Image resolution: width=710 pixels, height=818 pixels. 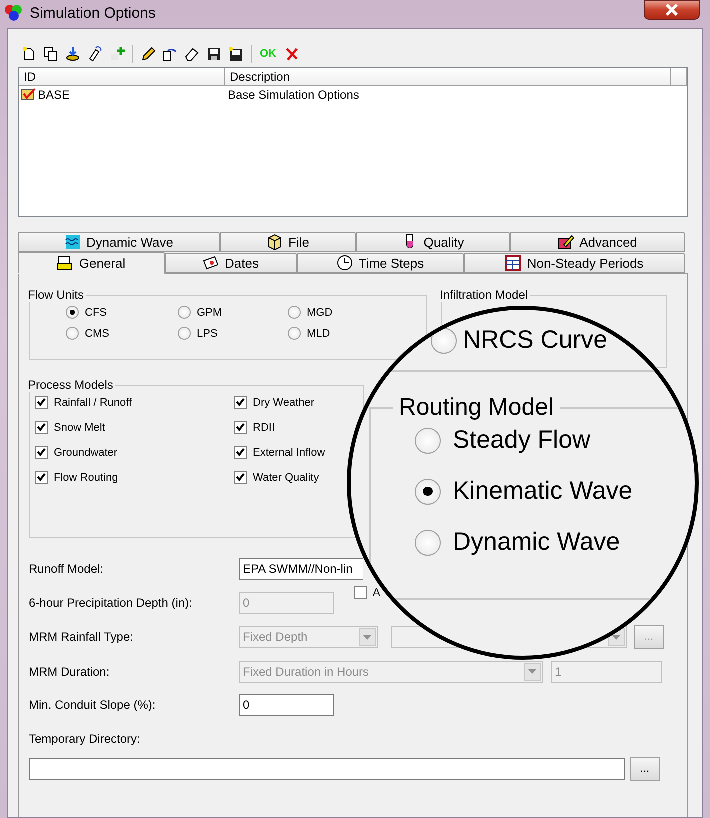 What do you see at coordinates (117, 54) in the screenshot?
I see `add-id-icon` at bounding box center [117, 54].